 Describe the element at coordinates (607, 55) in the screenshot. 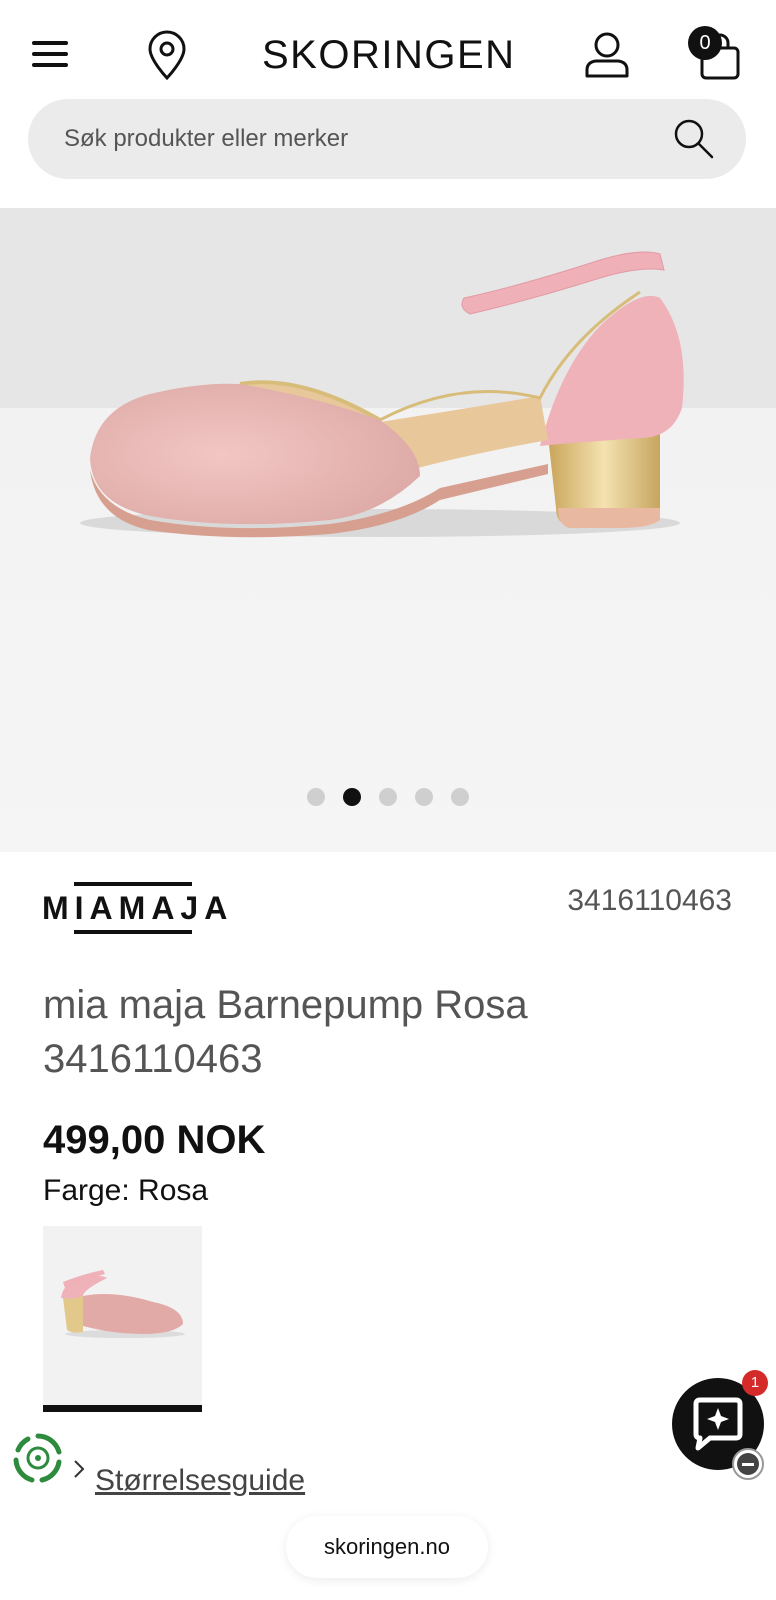

I see `user-icon` at that location.